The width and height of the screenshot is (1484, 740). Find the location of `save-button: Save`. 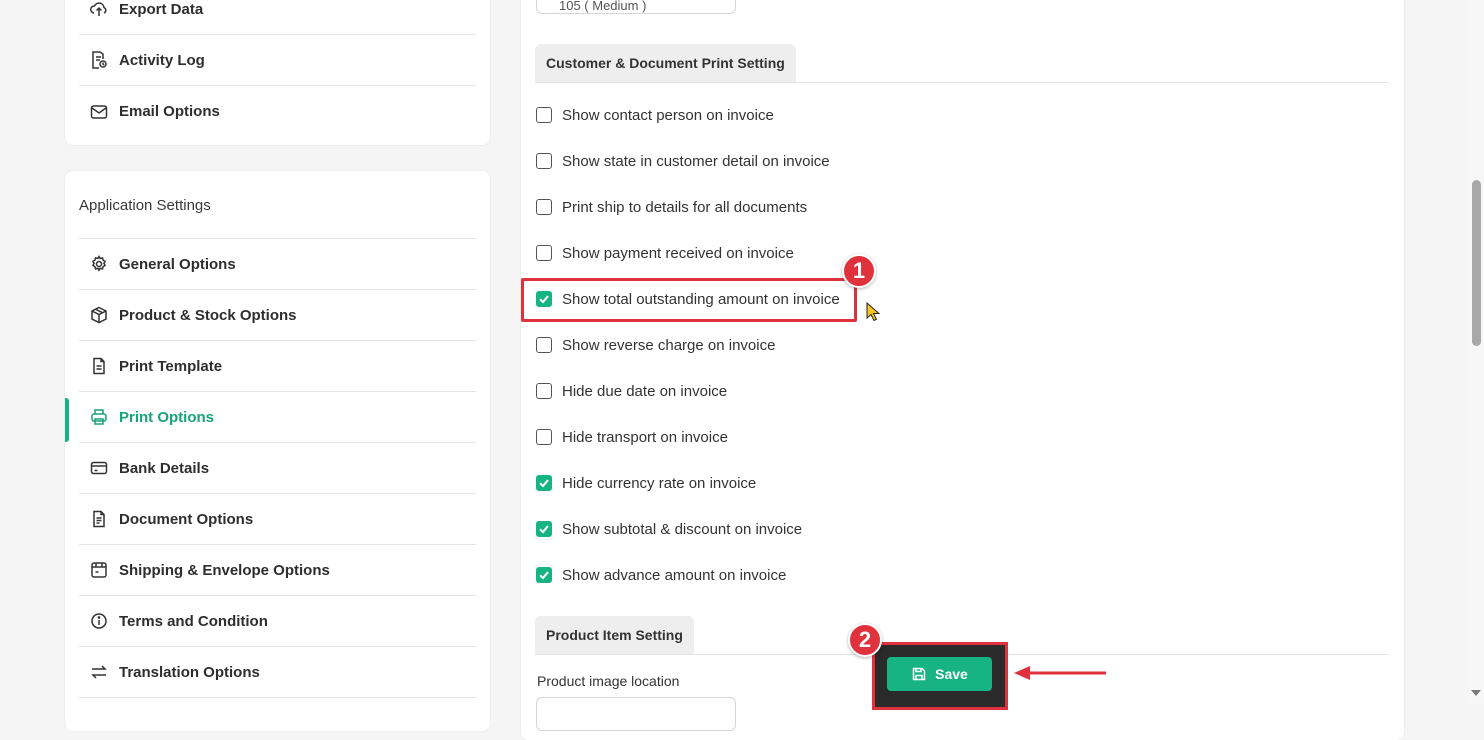

save-button: Save is located at coordinates (939, 674).